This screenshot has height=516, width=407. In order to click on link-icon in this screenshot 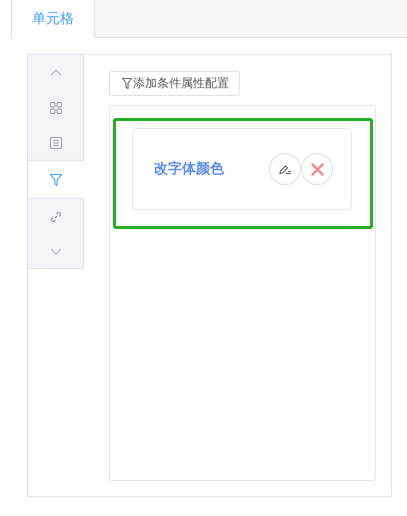, I will do `click(56, 216)`.